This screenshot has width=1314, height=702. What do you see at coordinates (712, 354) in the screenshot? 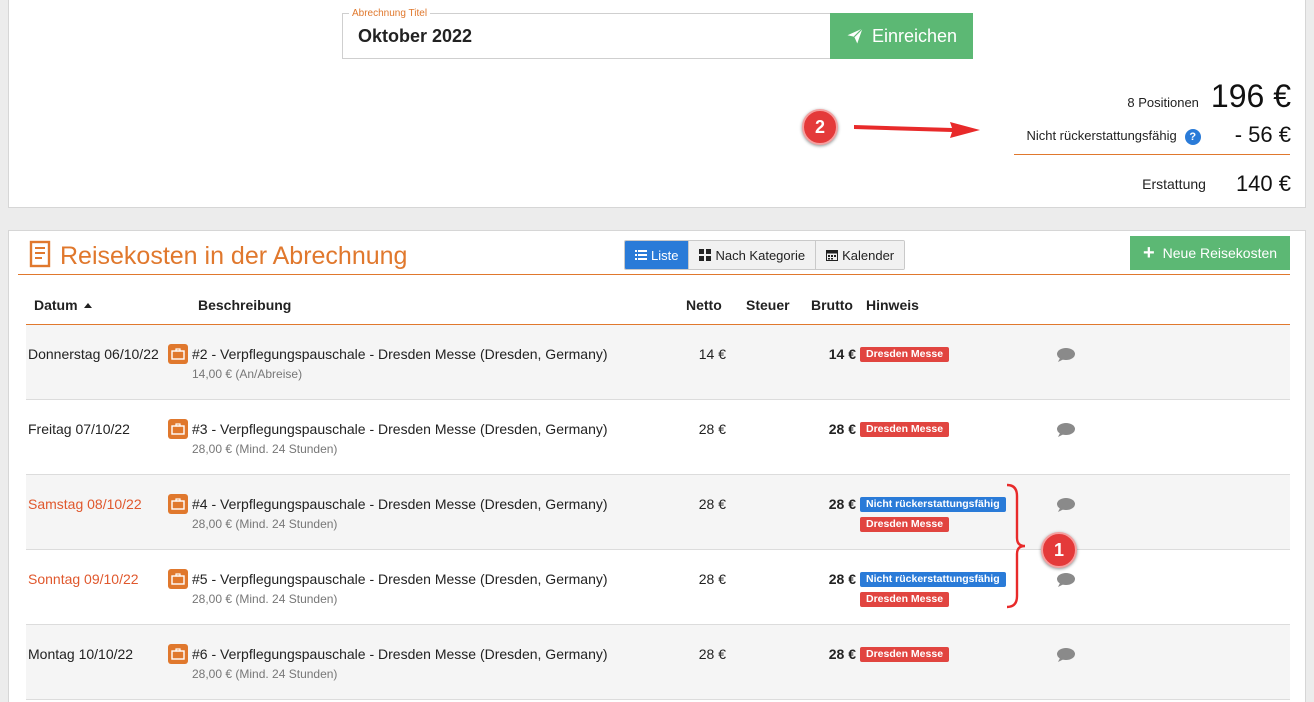
I see `row-netto: 14 €` at bounding box center [712, 354].